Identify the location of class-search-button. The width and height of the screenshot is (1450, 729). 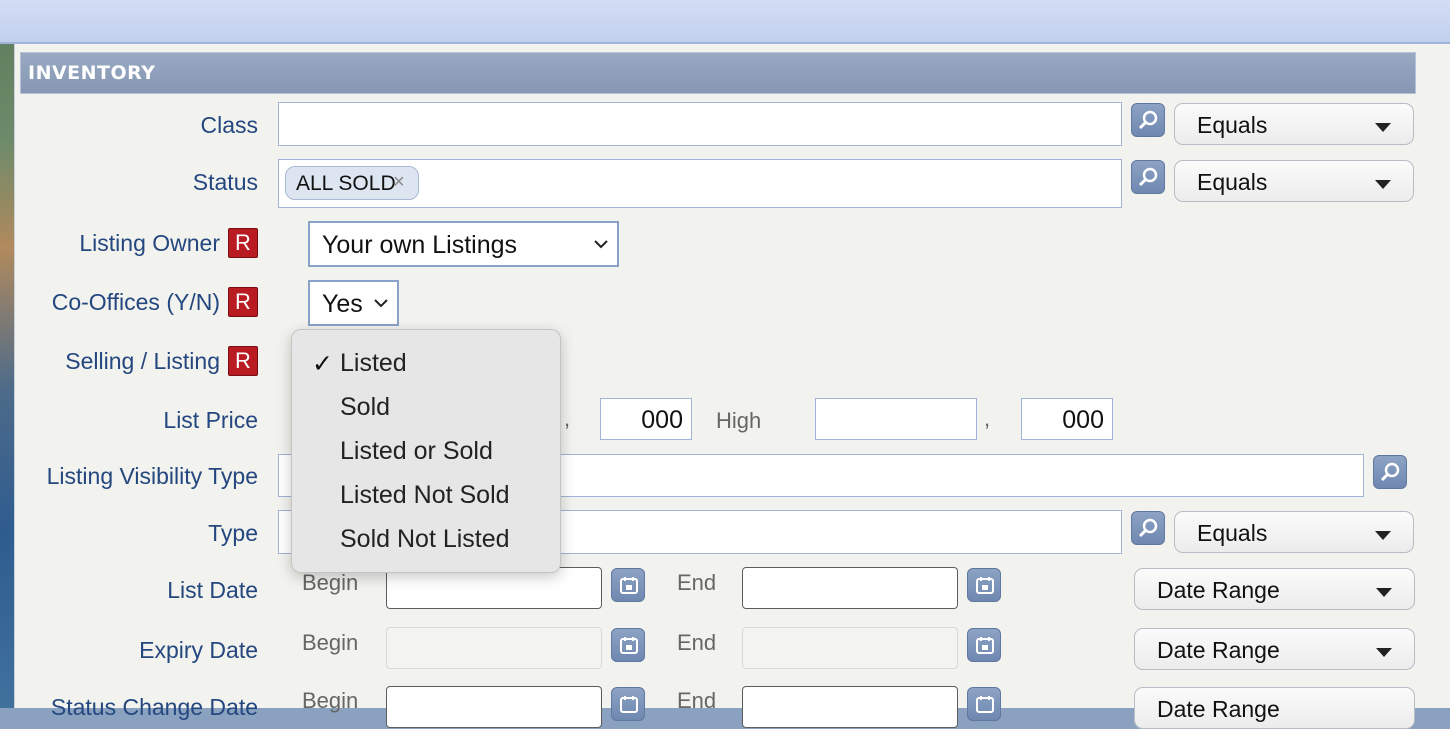
(1148, 120).